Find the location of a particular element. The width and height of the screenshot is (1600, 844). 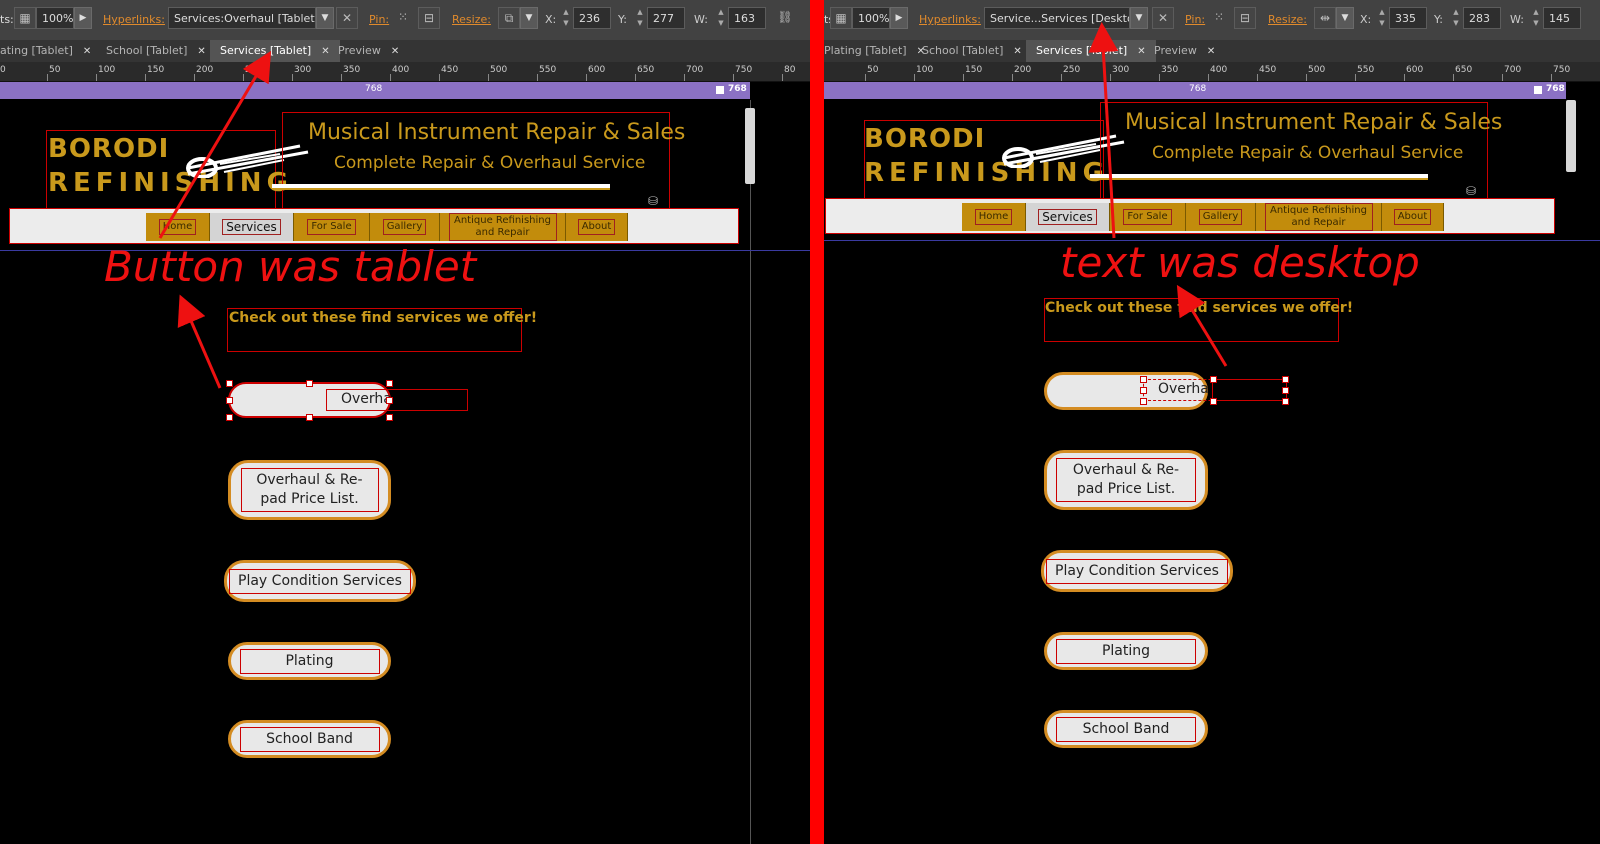

red-divider is located at coordinates (817, 422).